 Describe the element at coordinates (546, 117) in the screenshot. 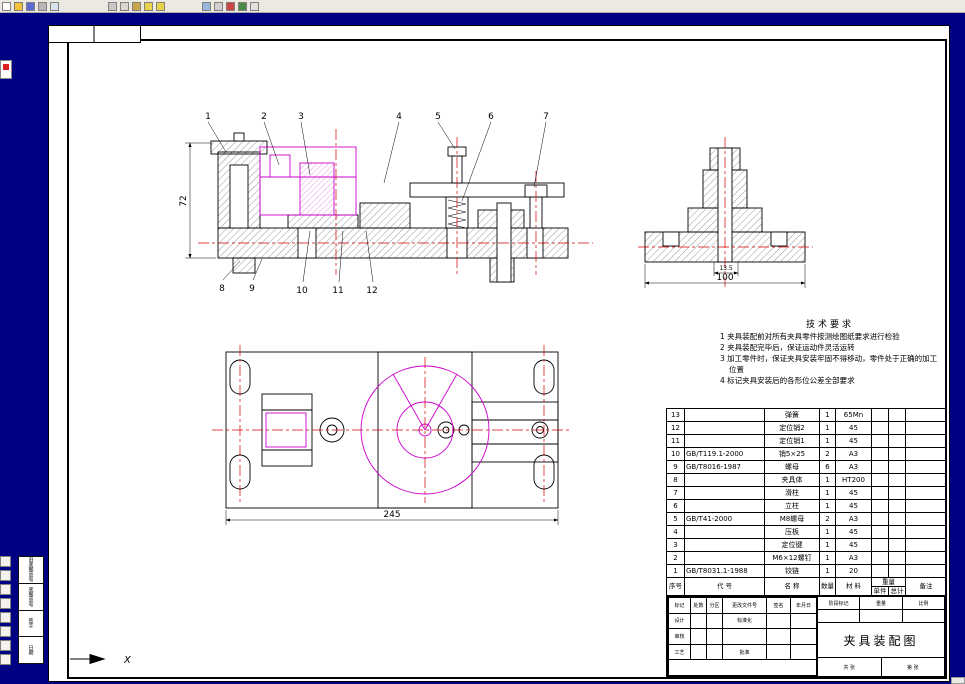

I see `callout-7: 7` at that location.